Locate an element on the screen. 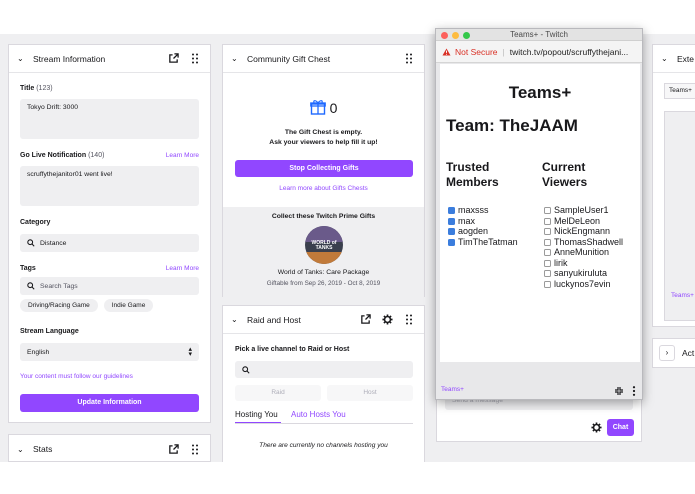 The height and width of the screenshot is (494, 695). category-input: Distance is located at coordinates (109, 243).